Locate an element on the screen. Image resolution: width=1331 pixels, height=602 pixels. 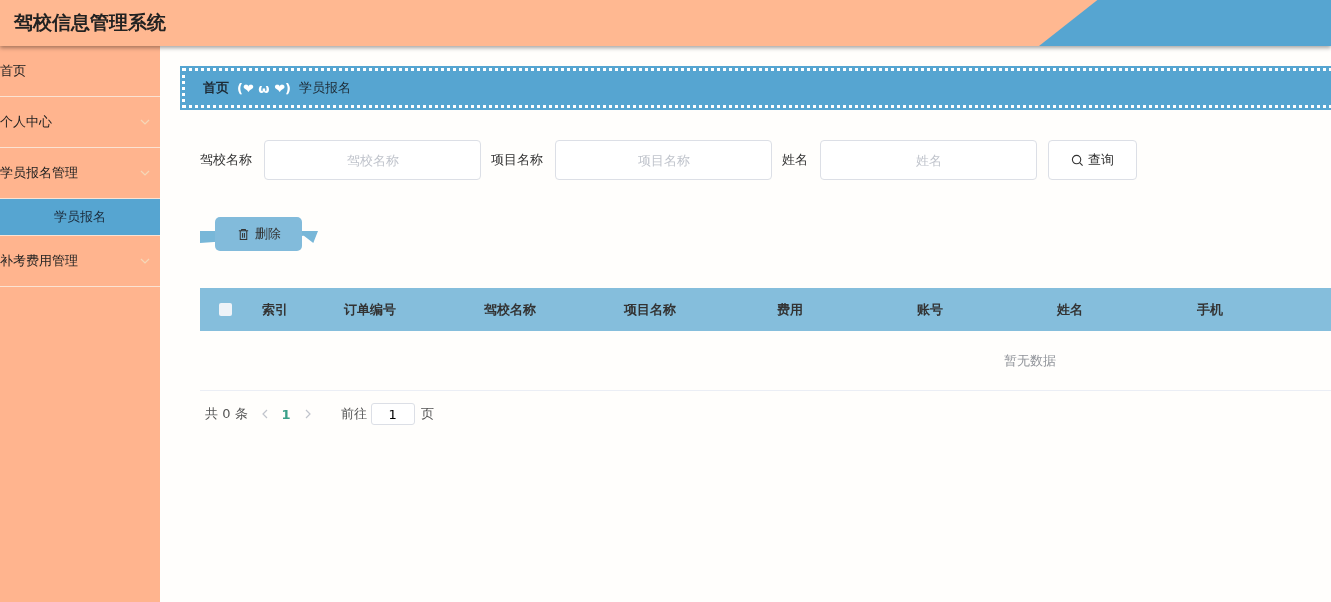
field-label: 项目名称 is located at coordinates (517, 160).